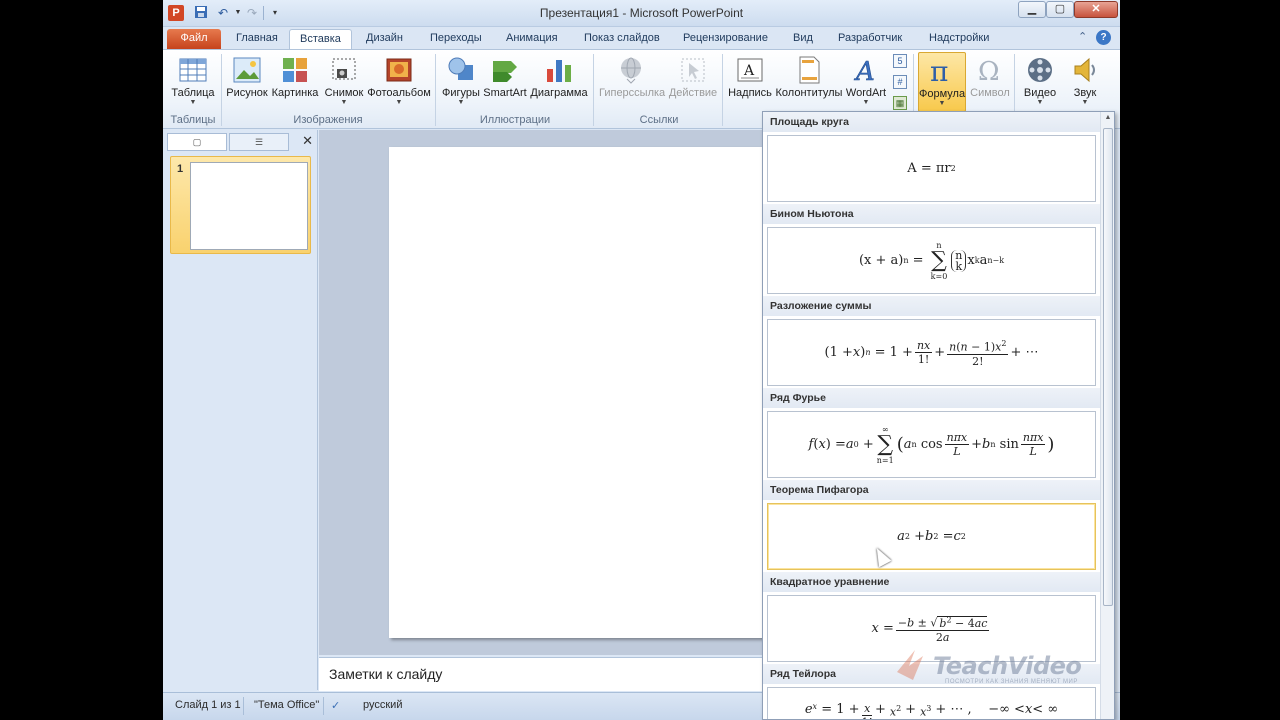  I want to click on headerfooter-button: Колонтитулы, so click(809, 82).